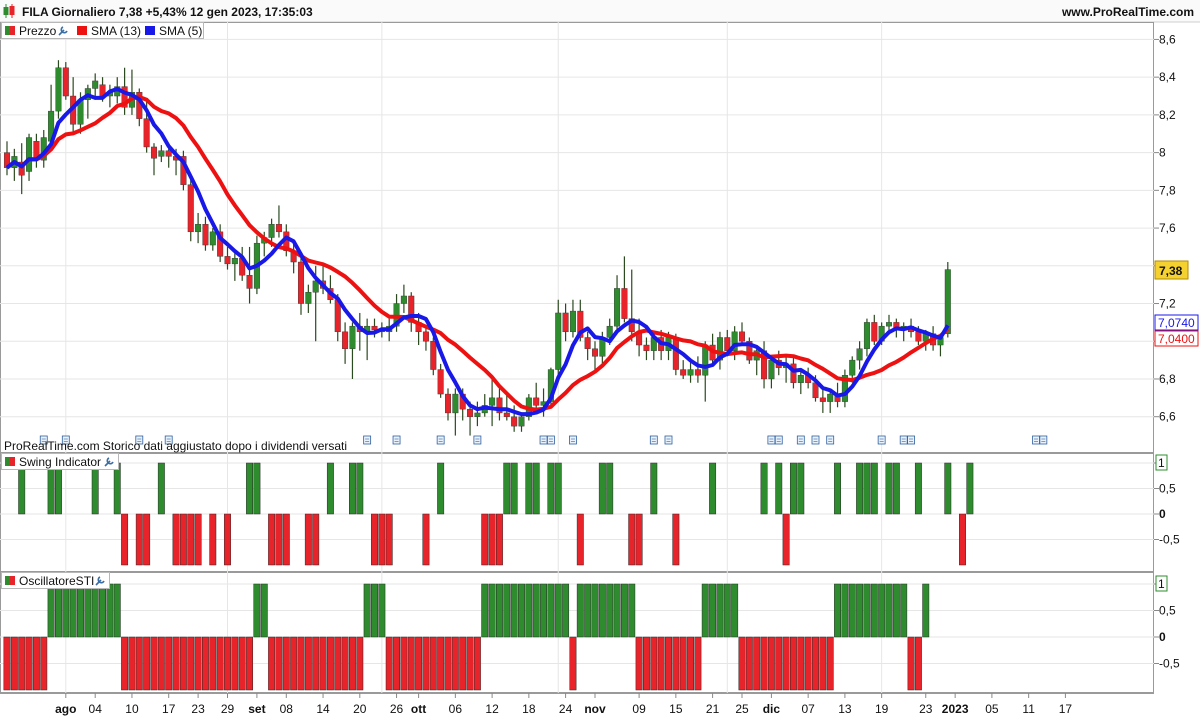 Image resolution: width=1200 pixels, height=720 pixels. I want to click on price-legend-swatch, so click(7, 30).